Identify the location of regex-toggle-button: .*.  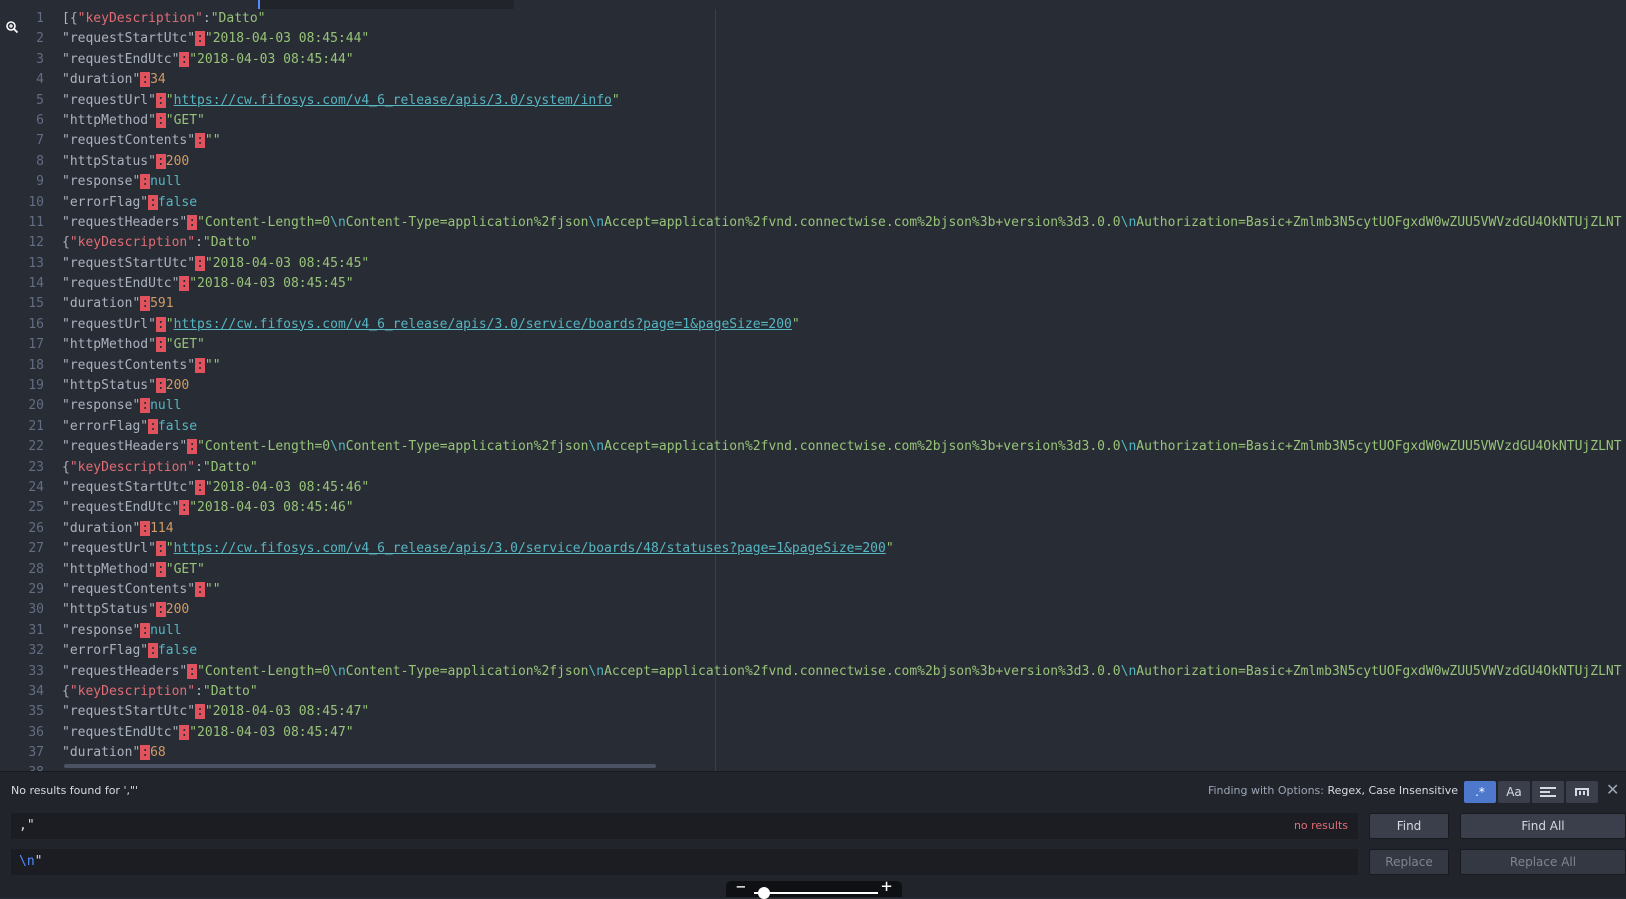
(1480, 792).